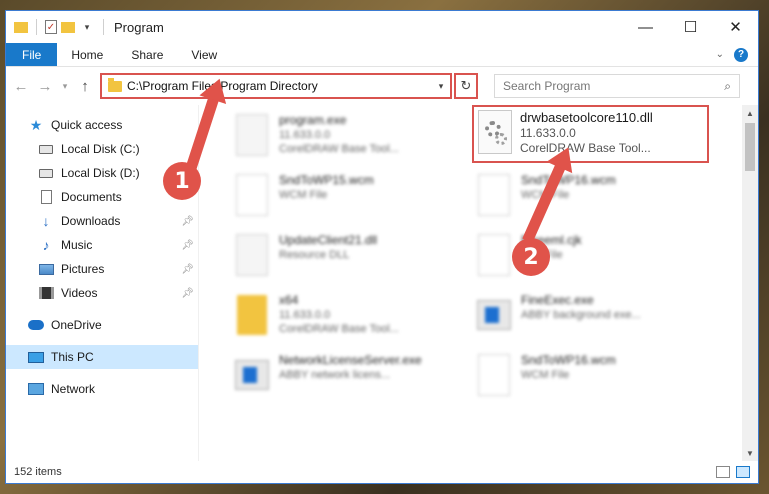 Image resolution: width=769 pixels, height=494 pixels. What do you see at coordinates (313, 120) in the screenshot?
I see `file-name: program.exe` at bounding box center [313, 120].